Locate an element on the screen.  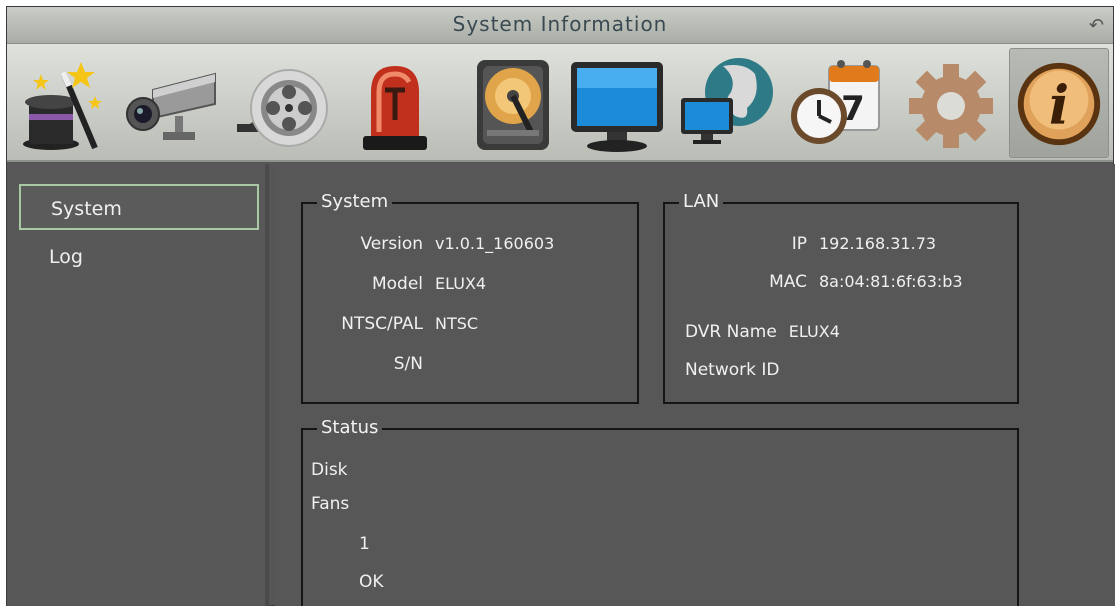
ntsc-pal-label: NTSC/PAL is located at coordinates (382, 324).